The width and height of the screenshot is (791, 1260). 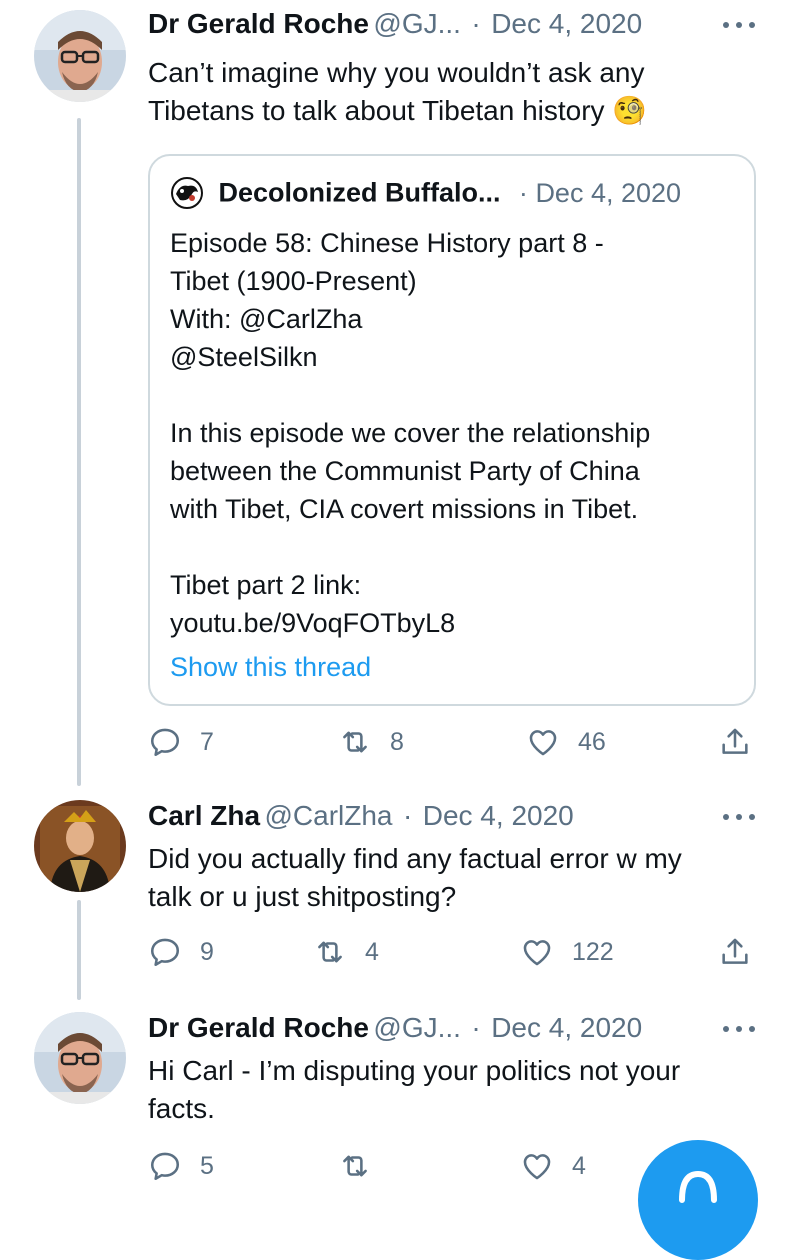 I want to click on quoted-date-text: Dec 4, 2020, so click(x=608, y=192).